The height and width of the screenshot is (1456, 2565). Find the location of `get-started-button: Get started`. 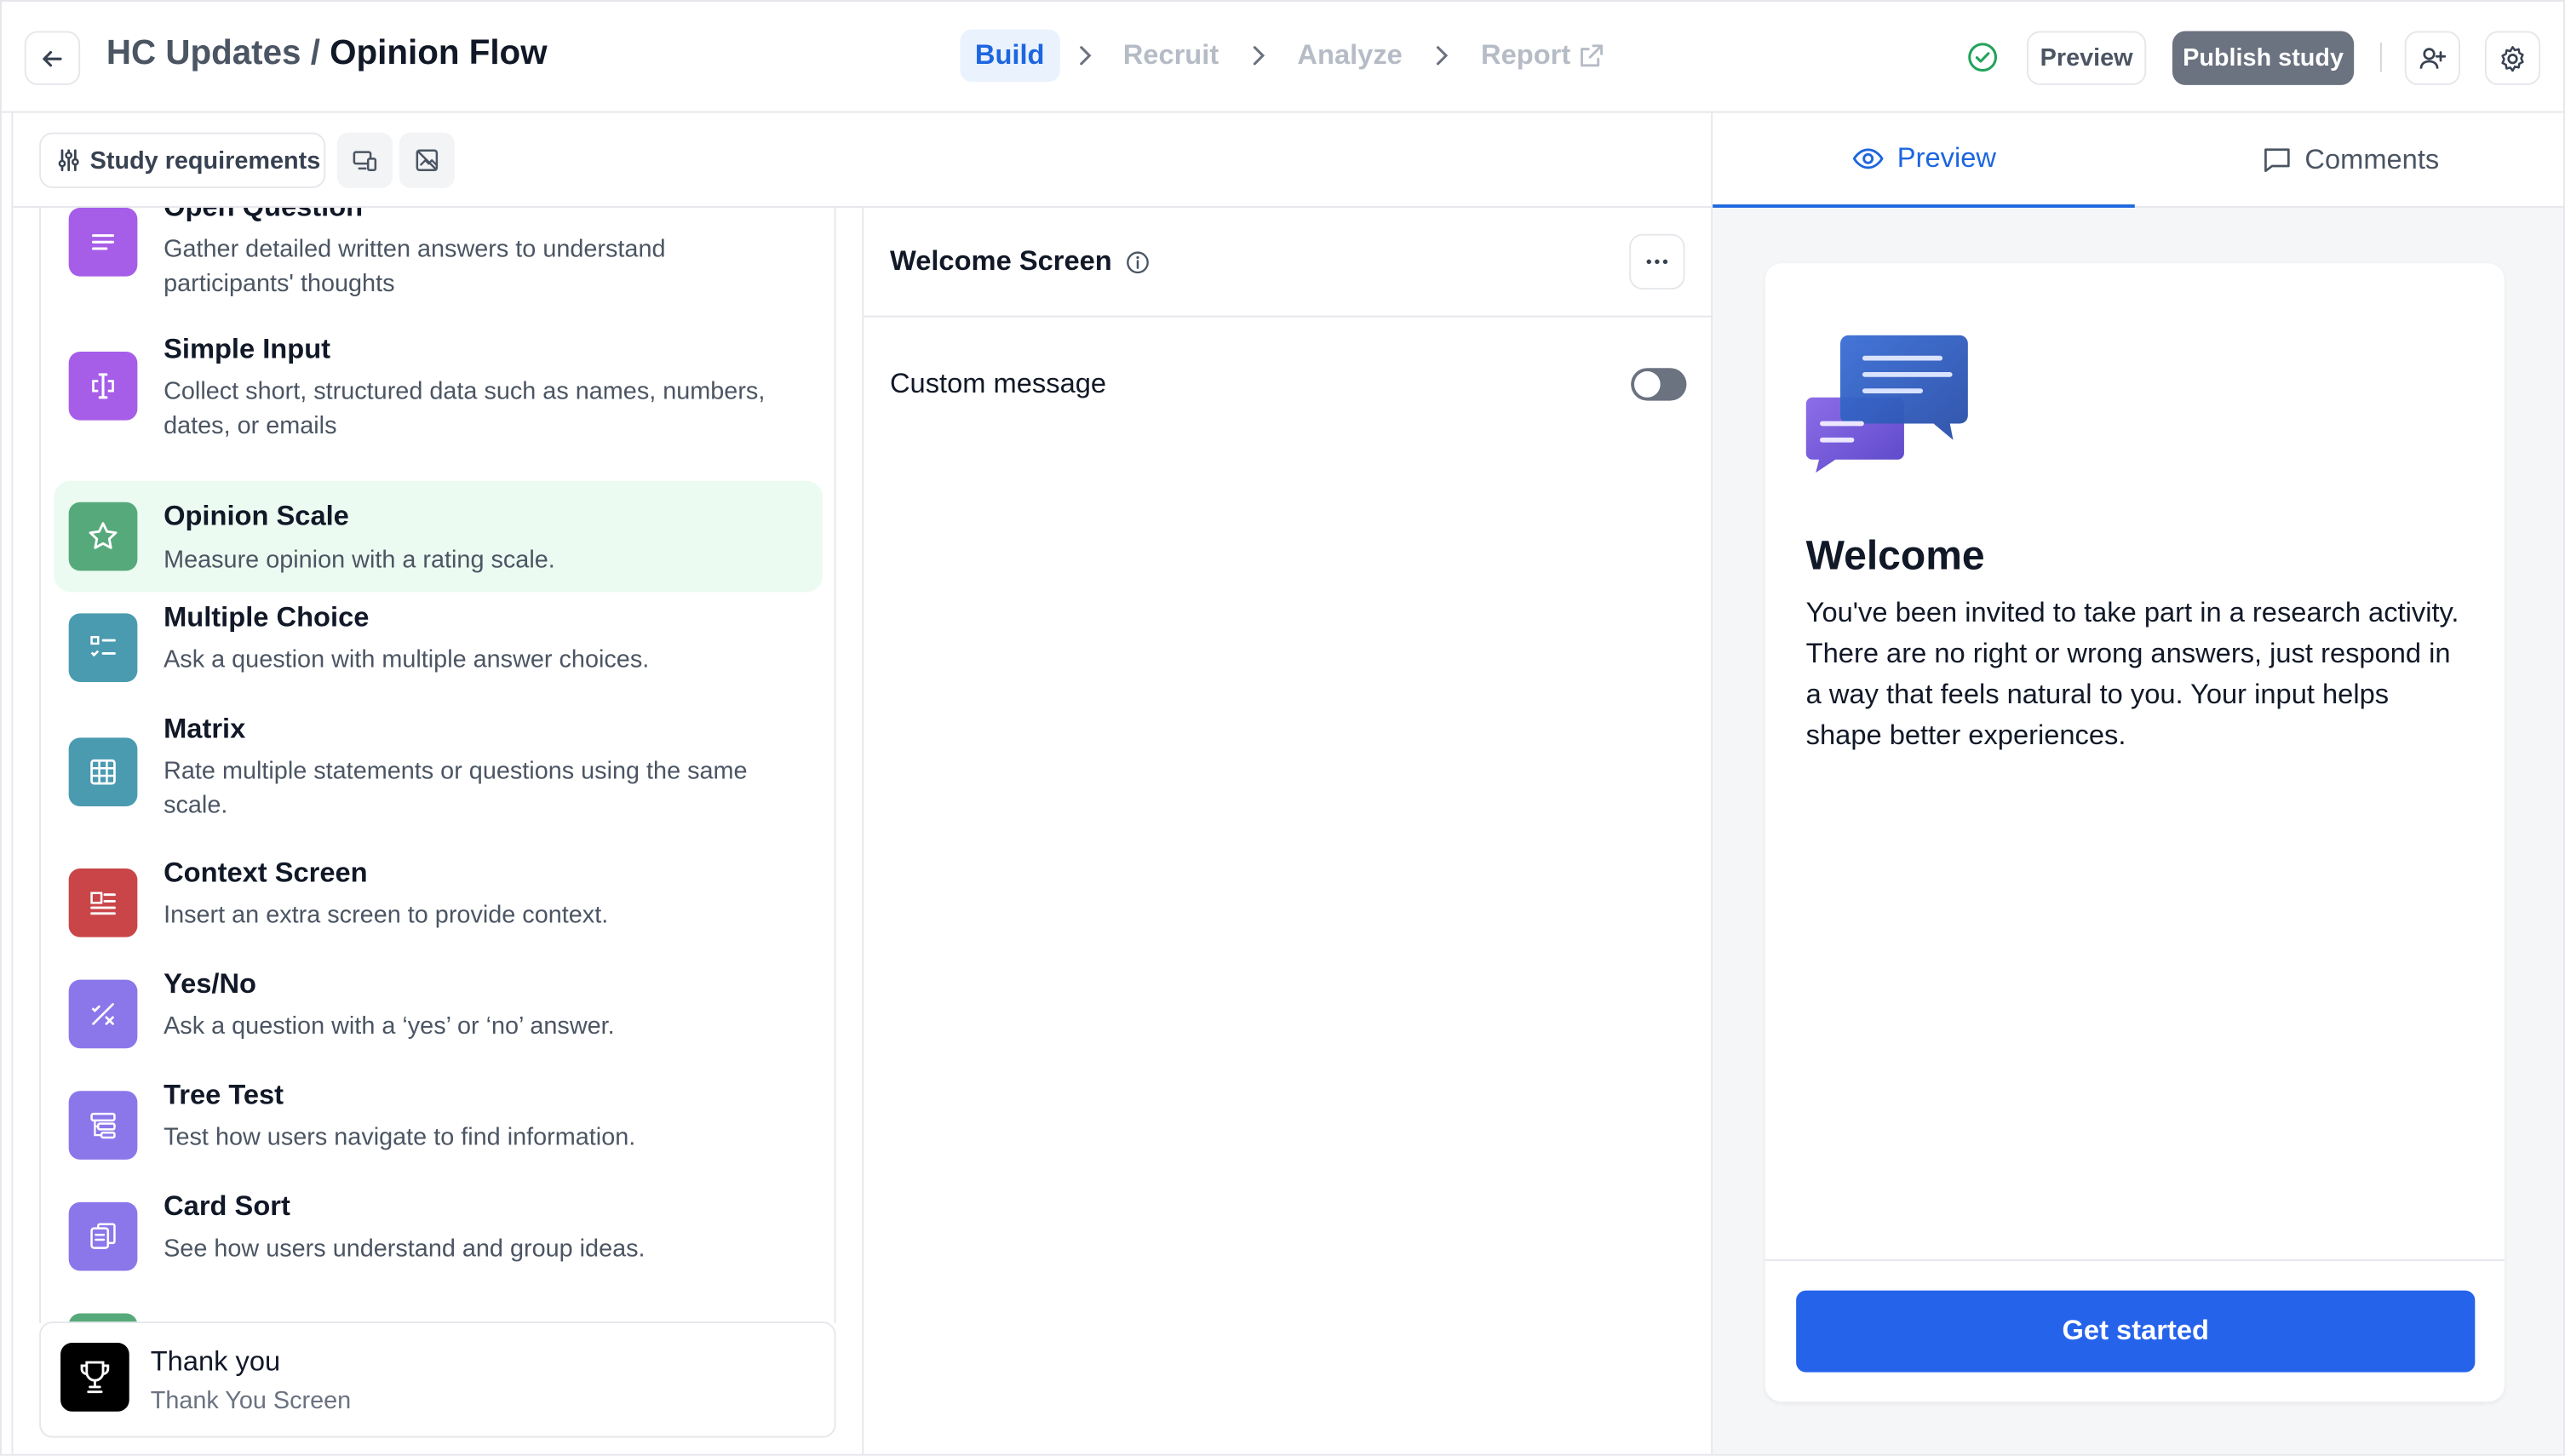

get-started-button: Get started is located at coordinates (2136, 1331).